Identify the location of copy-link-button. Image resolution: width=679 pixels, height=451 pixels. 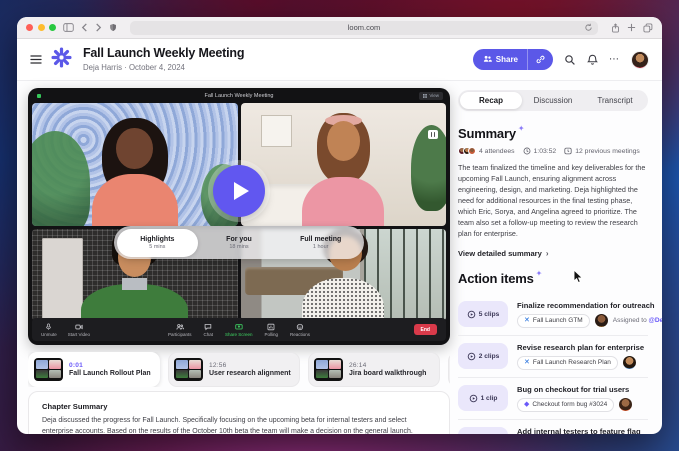
(540, 59).